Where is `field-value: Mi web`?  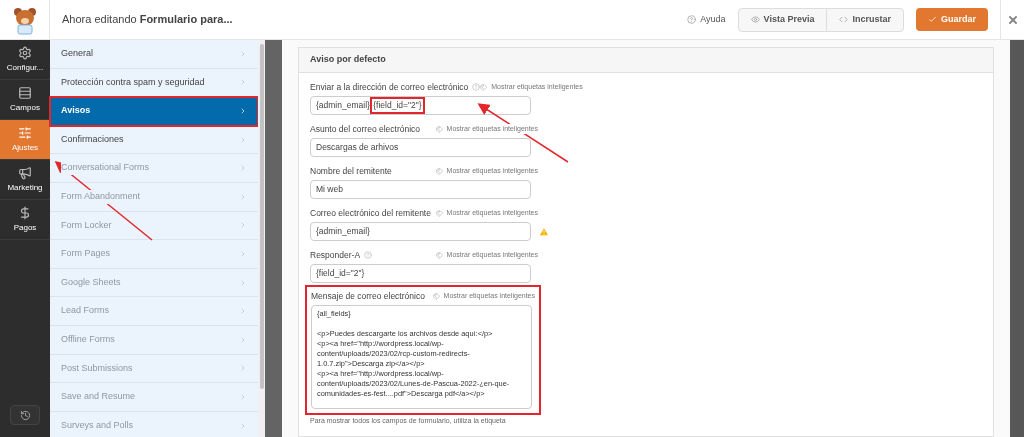 field-value: Mi web is located at coordinates (329, 189).